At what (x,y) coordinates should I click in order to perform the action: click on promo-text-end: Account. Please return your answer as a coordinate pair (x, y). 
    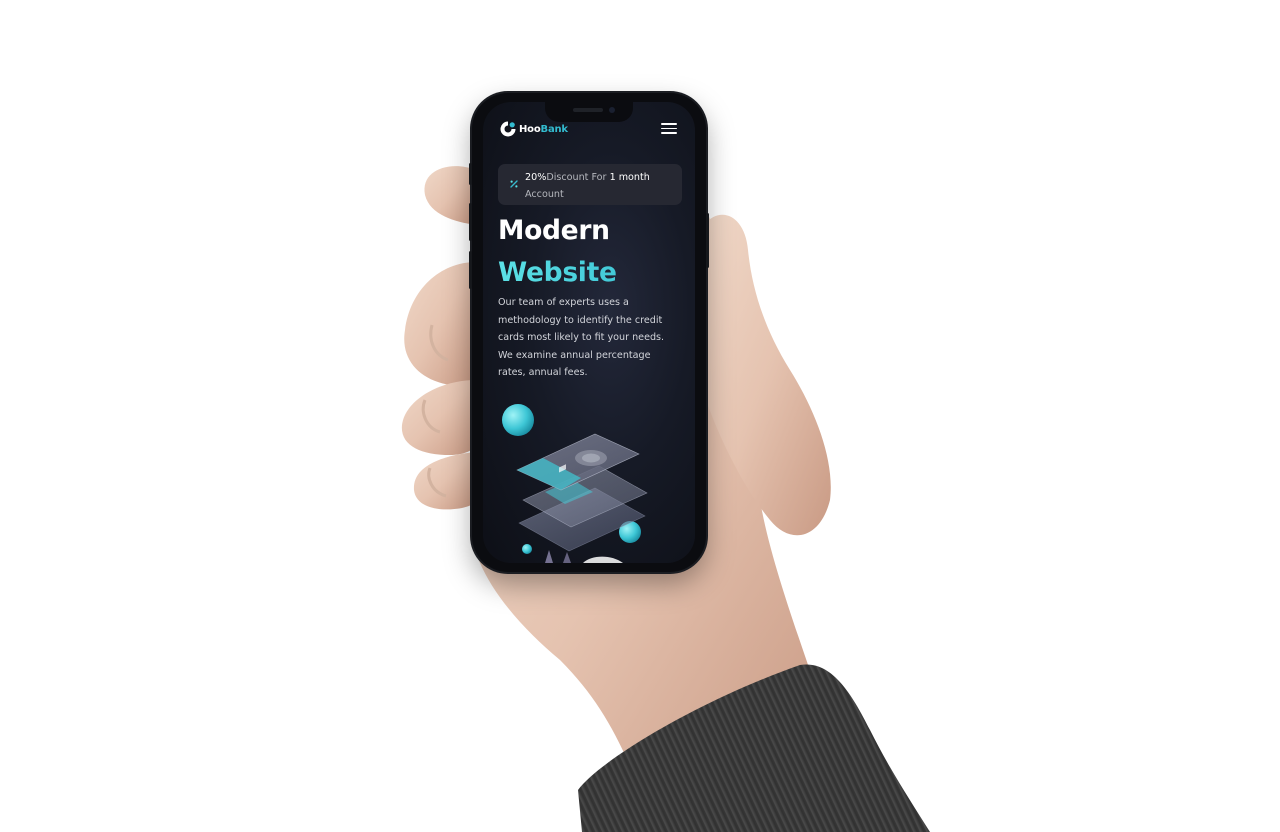
    Looking at the image, I should click on (544, 194).